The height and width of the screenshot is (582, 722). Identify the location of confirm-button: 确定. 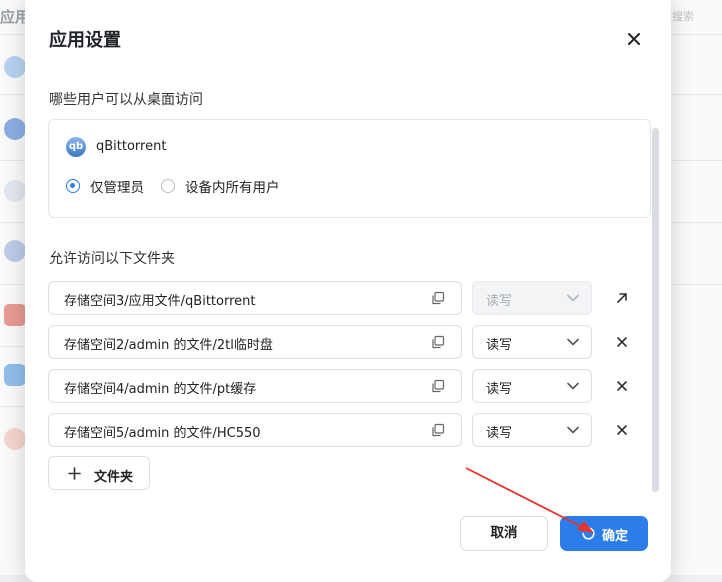
(604, 533).